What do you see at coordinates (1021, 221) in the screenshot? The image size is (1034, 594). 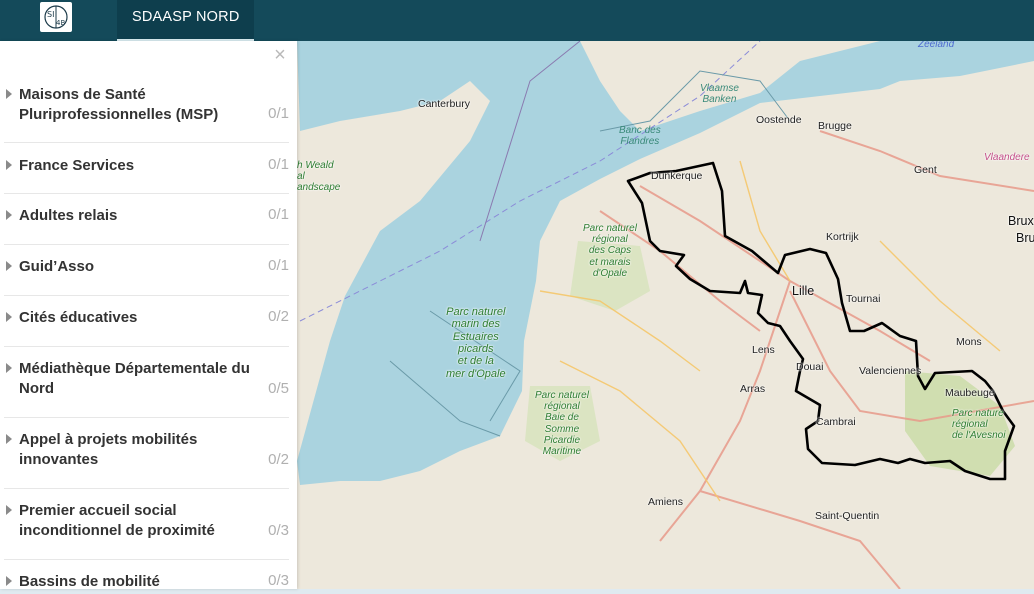 I see `city-label: Brux` at bounding box center [1021, 221].